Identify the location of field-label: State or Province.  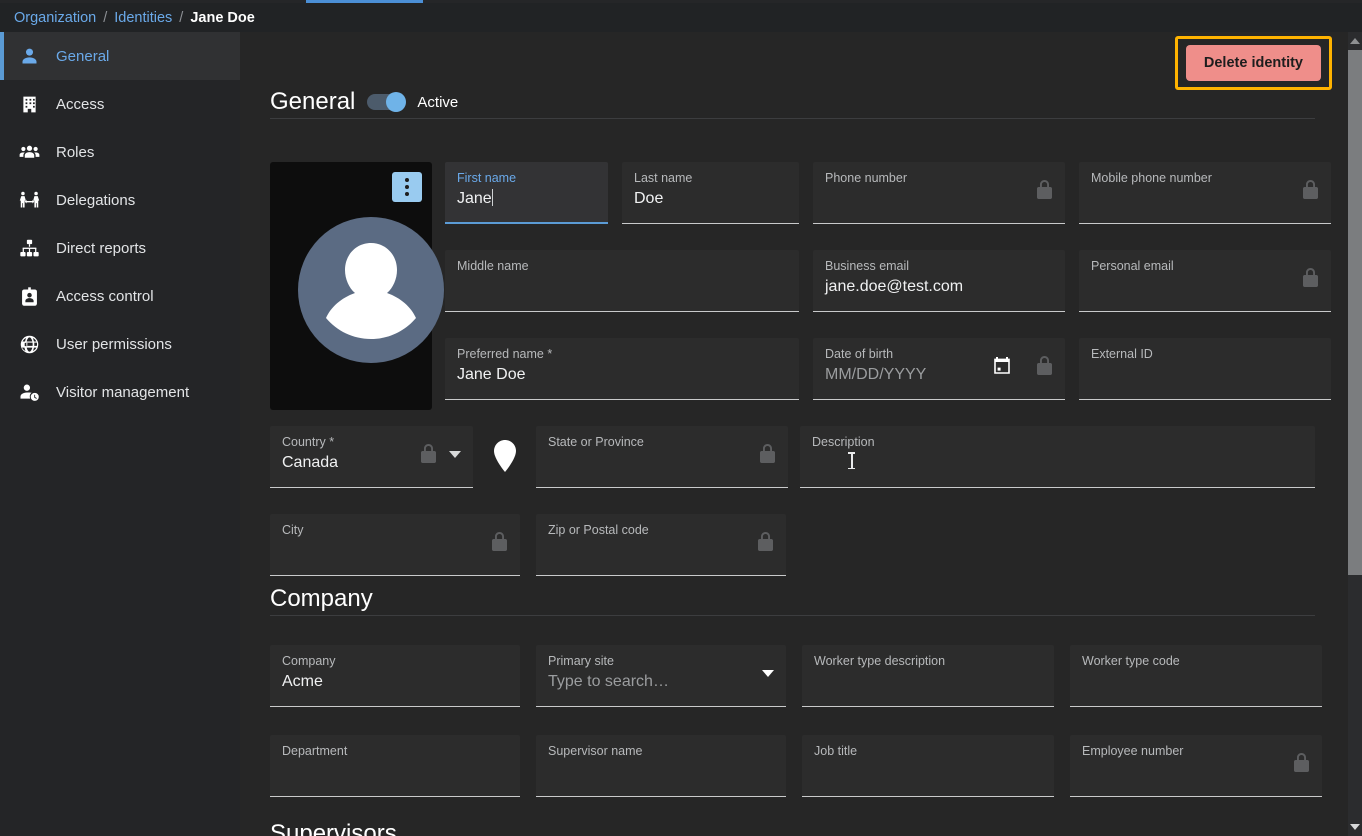
(596, 442).